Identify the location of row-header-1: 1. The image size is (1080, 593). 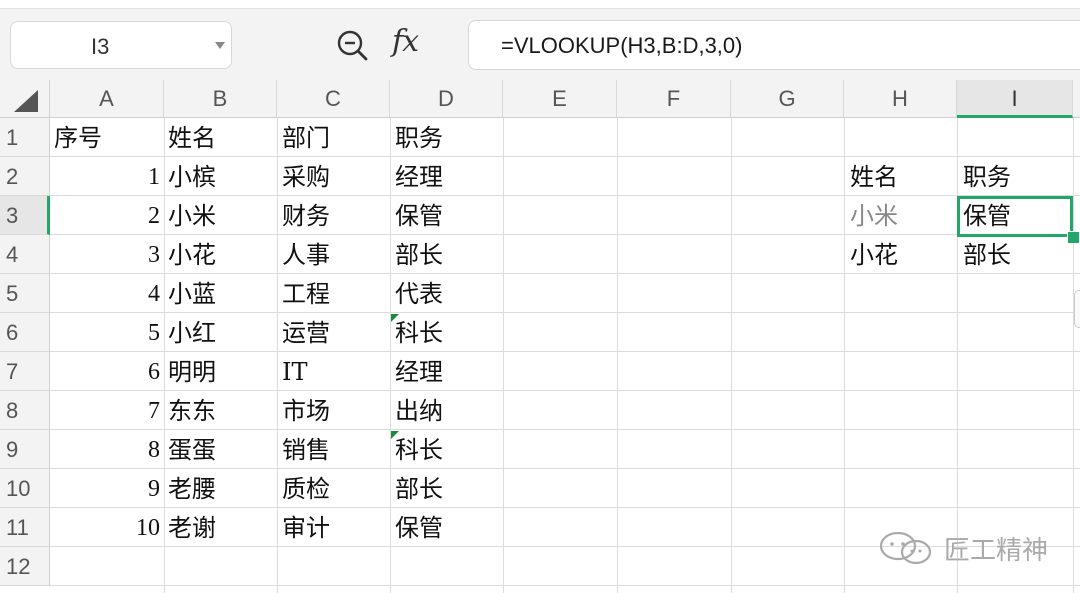
(25, 137).